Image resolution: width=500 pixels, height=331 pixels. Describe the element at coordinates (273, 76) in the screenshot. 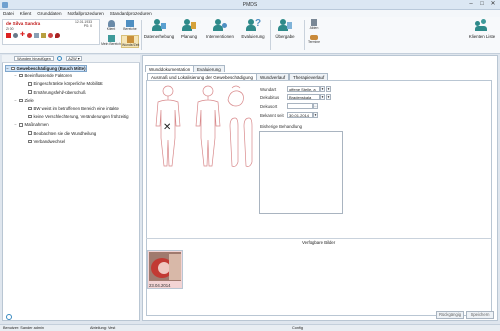

I see `tab-wound-course: Wundverlauf` at that location.